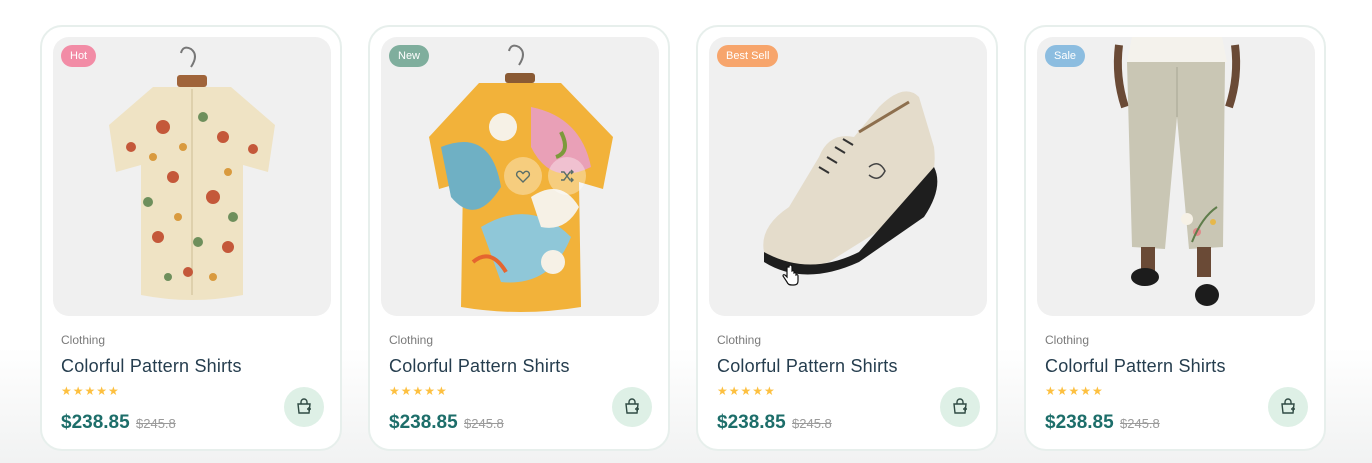 The width and height of the screenshot is (1372, 463). I want to click on product-image-container: Hot, so click(192, 176).